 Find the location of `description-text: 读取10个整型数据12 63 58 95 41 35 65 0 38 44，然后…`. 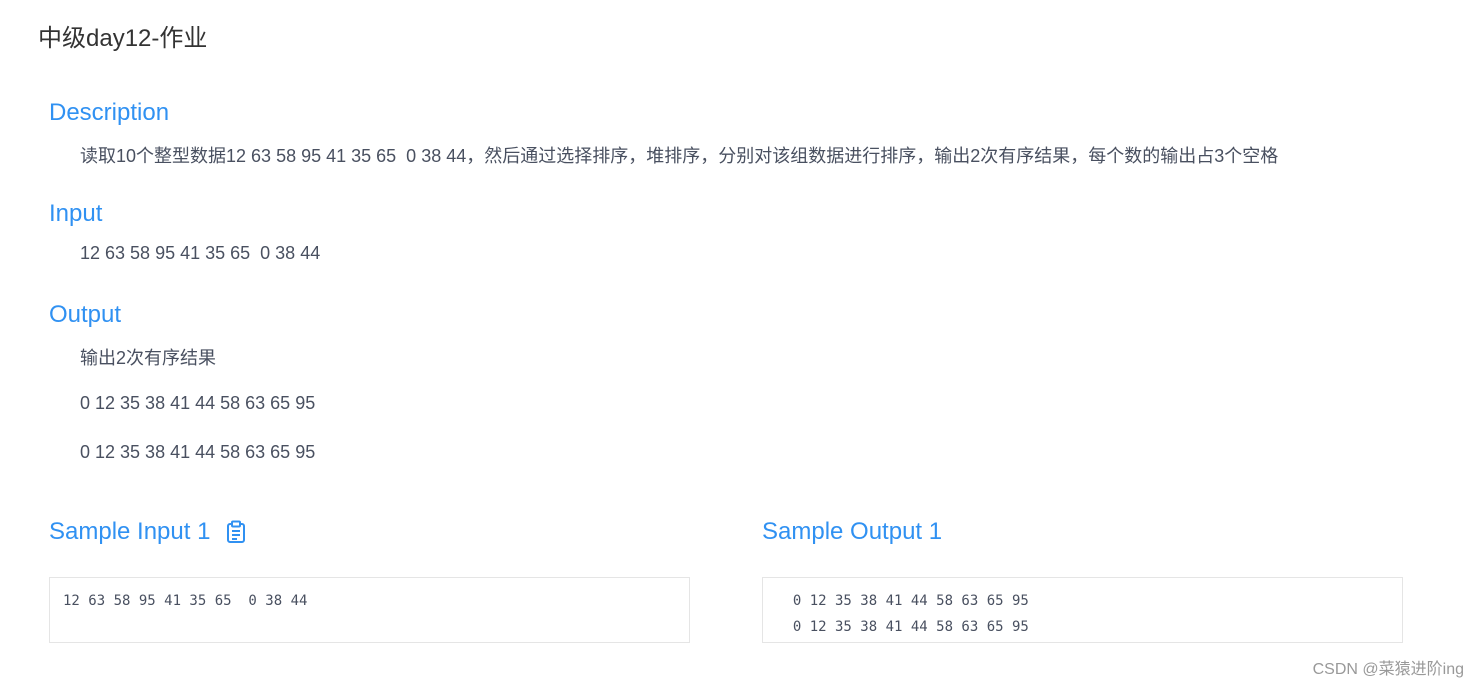

description-text: 读取10个整型数据12 63 58 95 41 35 65 0 38 44，然后… is located at coordinates (679, 156).